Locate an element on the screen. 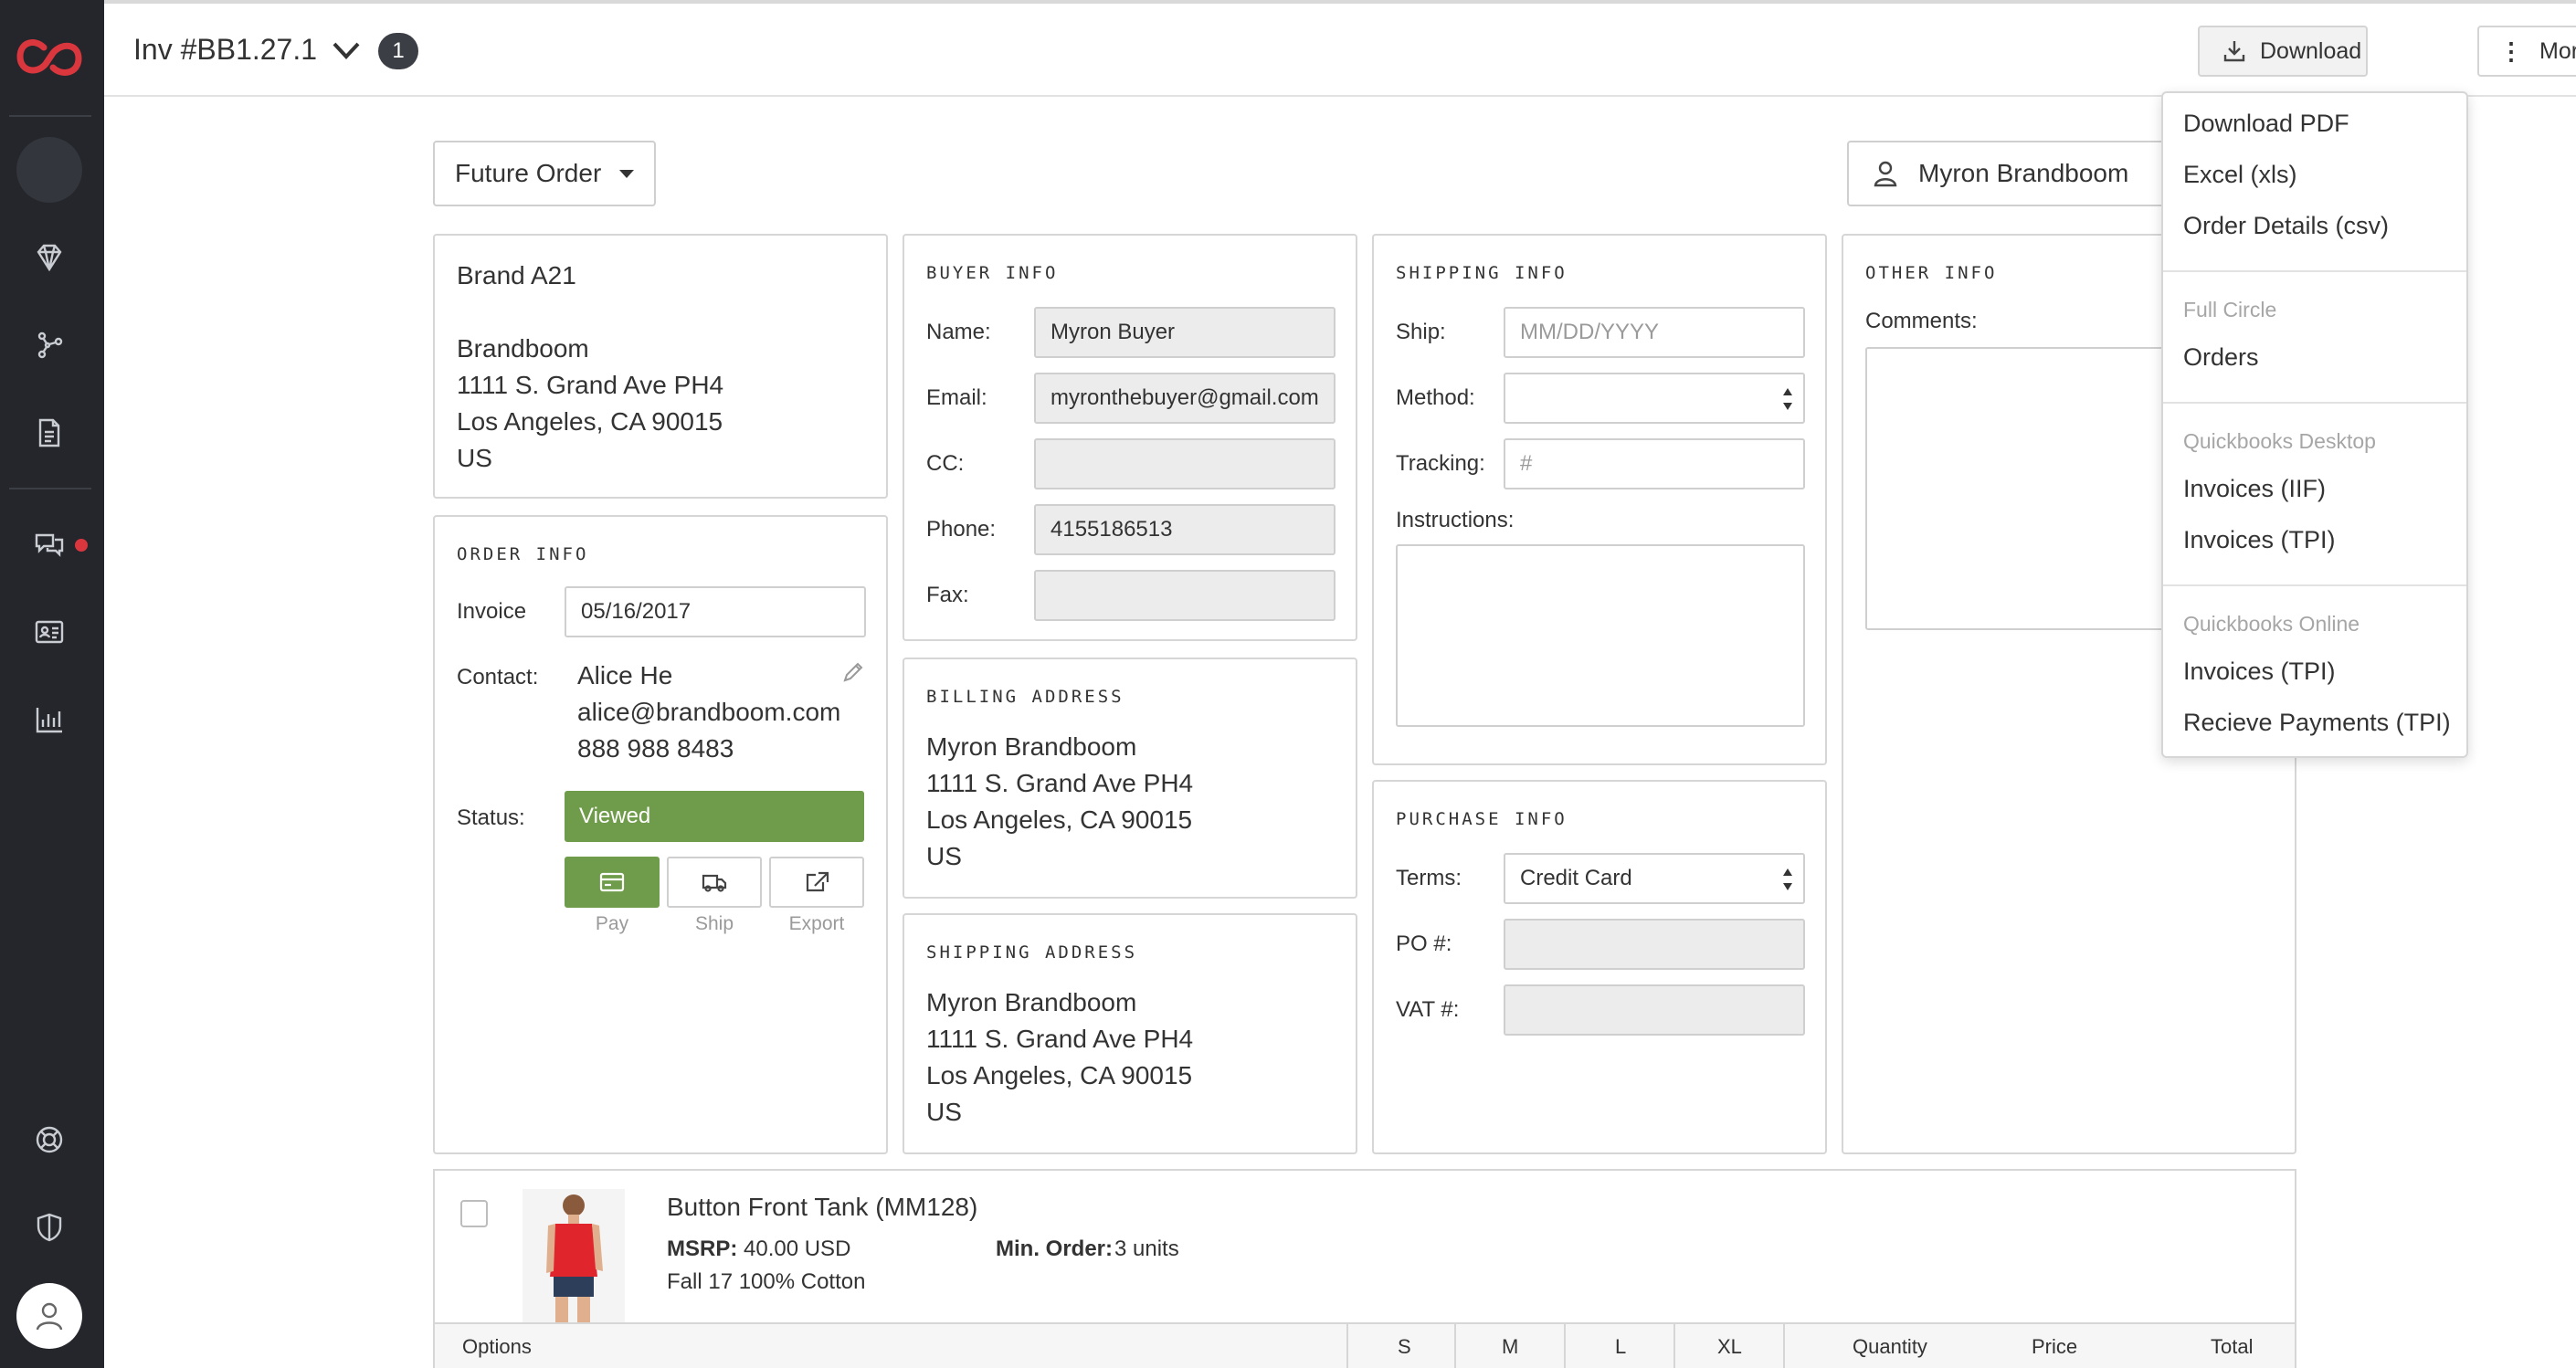 The image size is (2576, 1368). menu-item-qbo-receive-payments: Recieve Payments (TPI) is located at coordinates (2317, 723).